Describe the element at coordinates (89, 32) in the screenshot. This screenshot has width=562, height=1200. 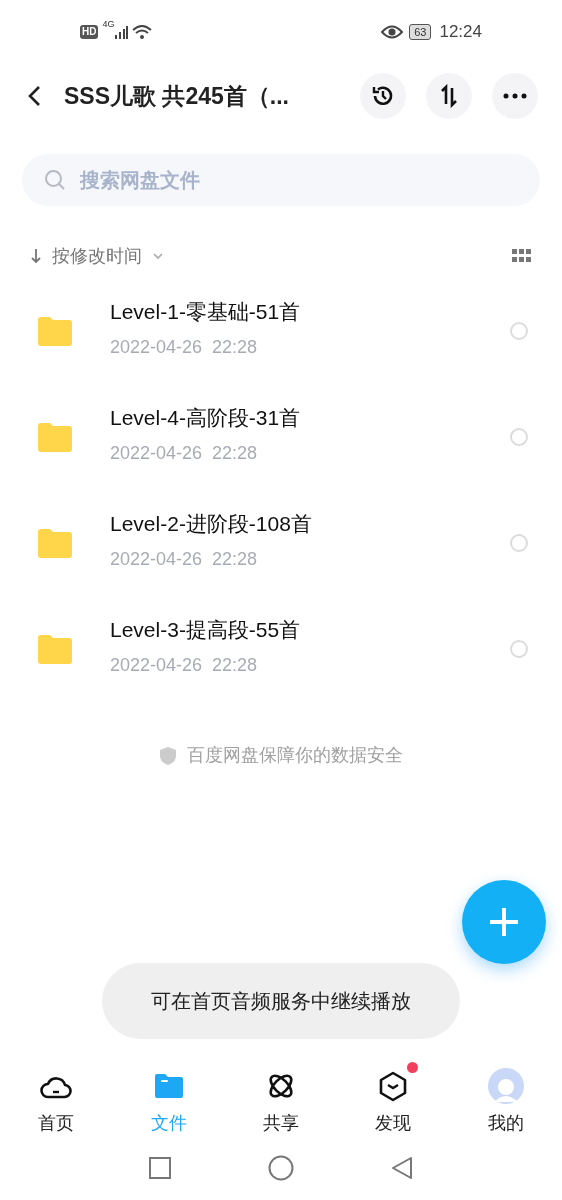
I see `hd-indicator: HD` at that location.